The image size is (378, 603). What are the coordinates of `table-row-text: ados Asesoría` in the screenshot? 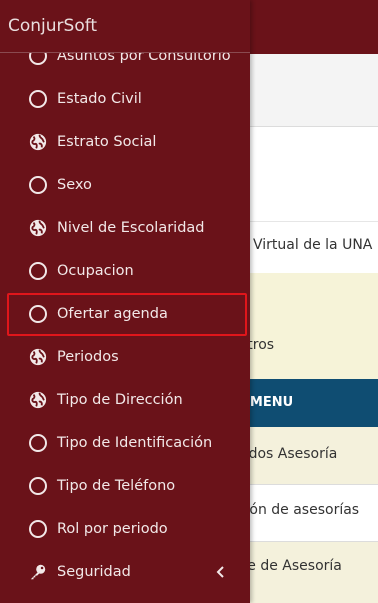 It's located at (289, 454).